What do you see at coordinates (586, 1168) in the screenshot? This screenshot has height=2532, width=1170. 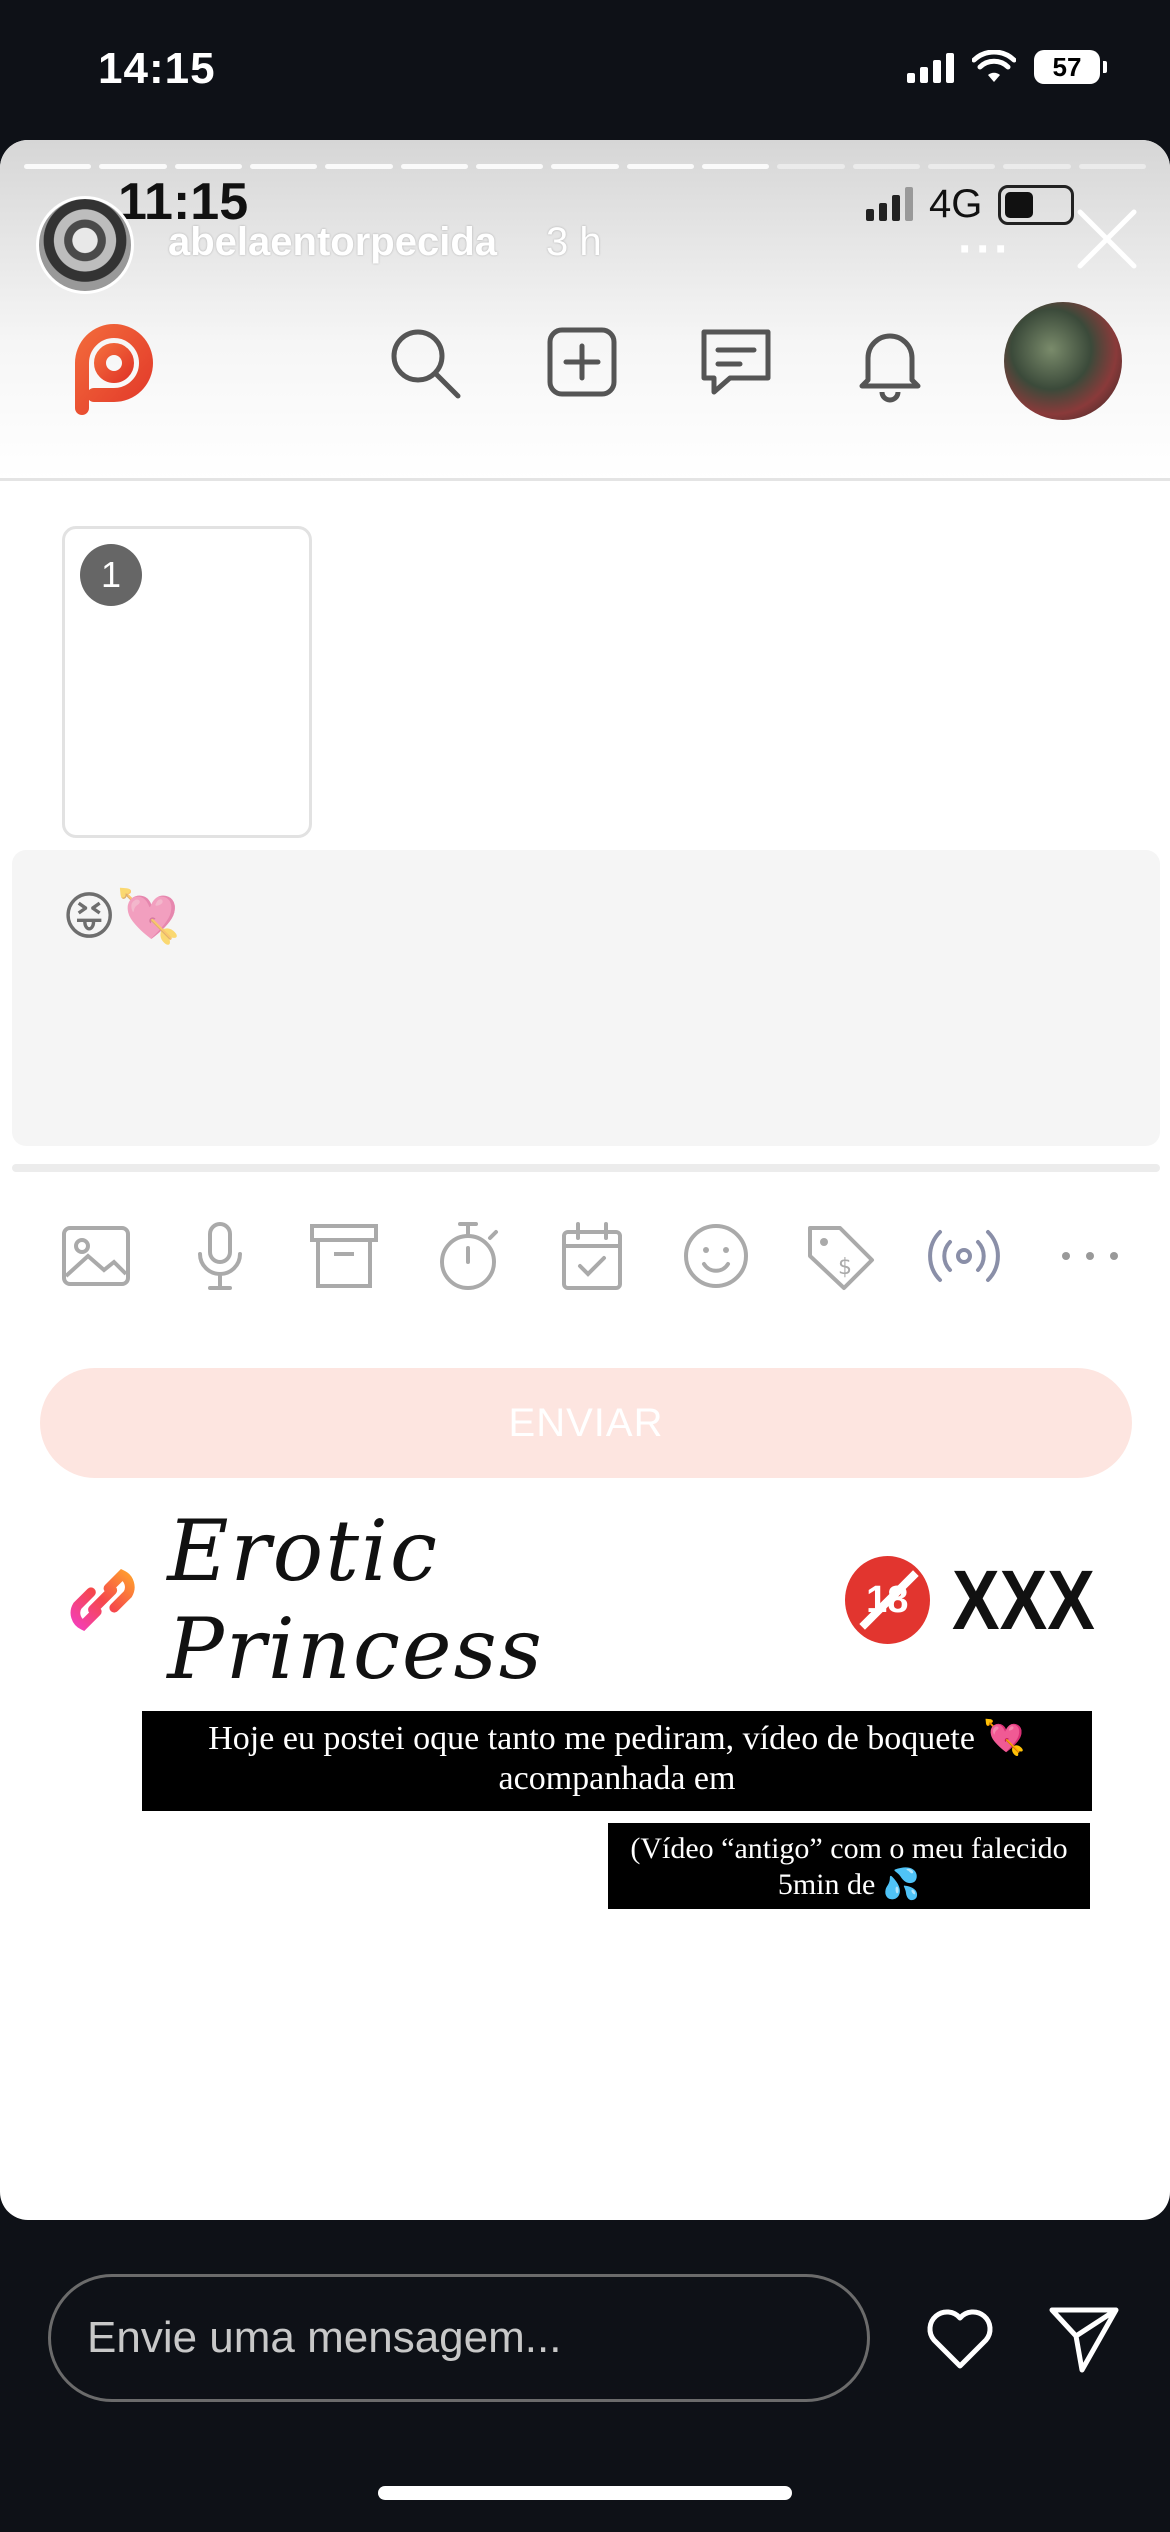 I see `text-area-divider` at bounding box center [586, 1168].